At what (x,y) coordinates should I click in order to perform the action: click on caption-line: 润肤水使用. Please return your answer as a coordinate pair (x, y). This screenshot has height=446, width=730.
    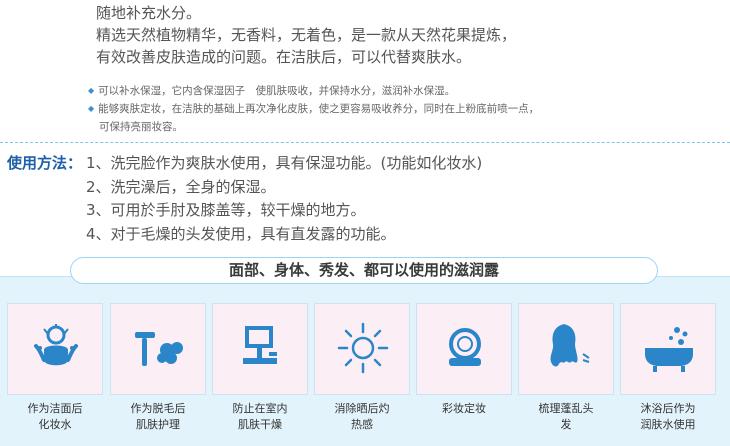
    Looking at the image, I should click on (668, 424).